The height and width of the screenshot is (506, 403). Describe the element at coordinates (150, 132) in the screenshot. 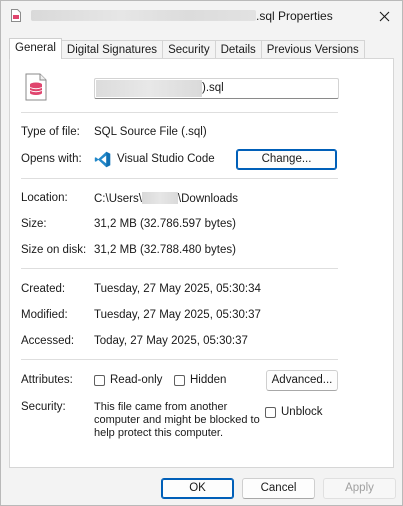

I see `type-of-file-value: SQL Source File (.sql)` at that location.